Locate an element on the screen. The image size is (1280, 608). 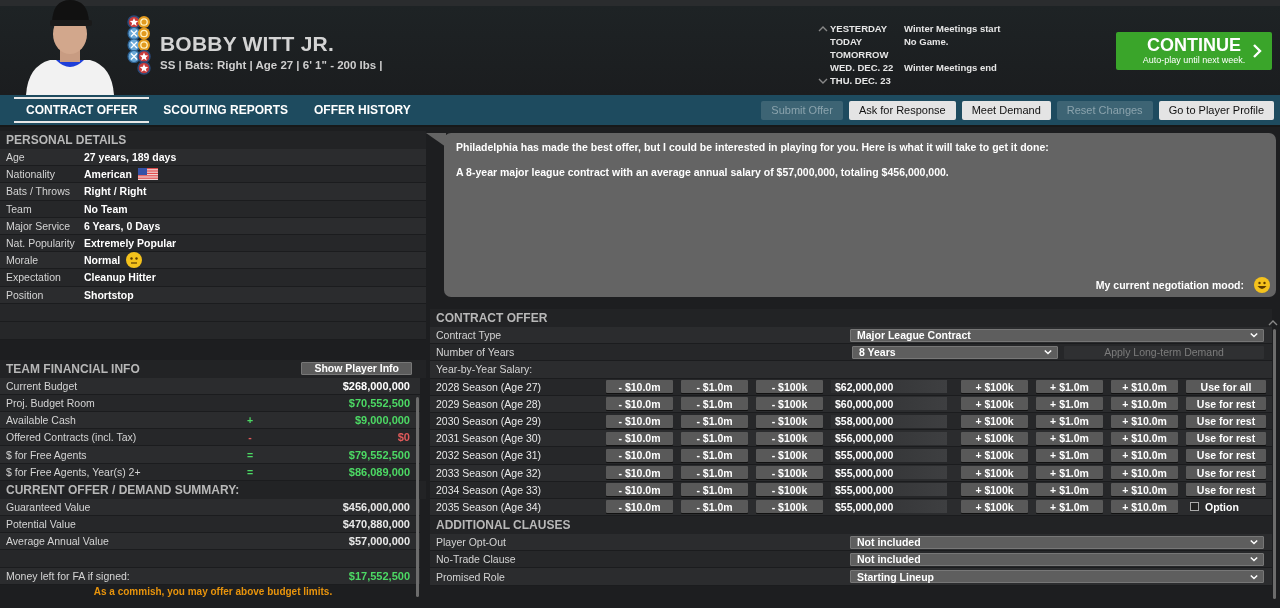
detail-label: Morale is located at coordinates (23, 260).